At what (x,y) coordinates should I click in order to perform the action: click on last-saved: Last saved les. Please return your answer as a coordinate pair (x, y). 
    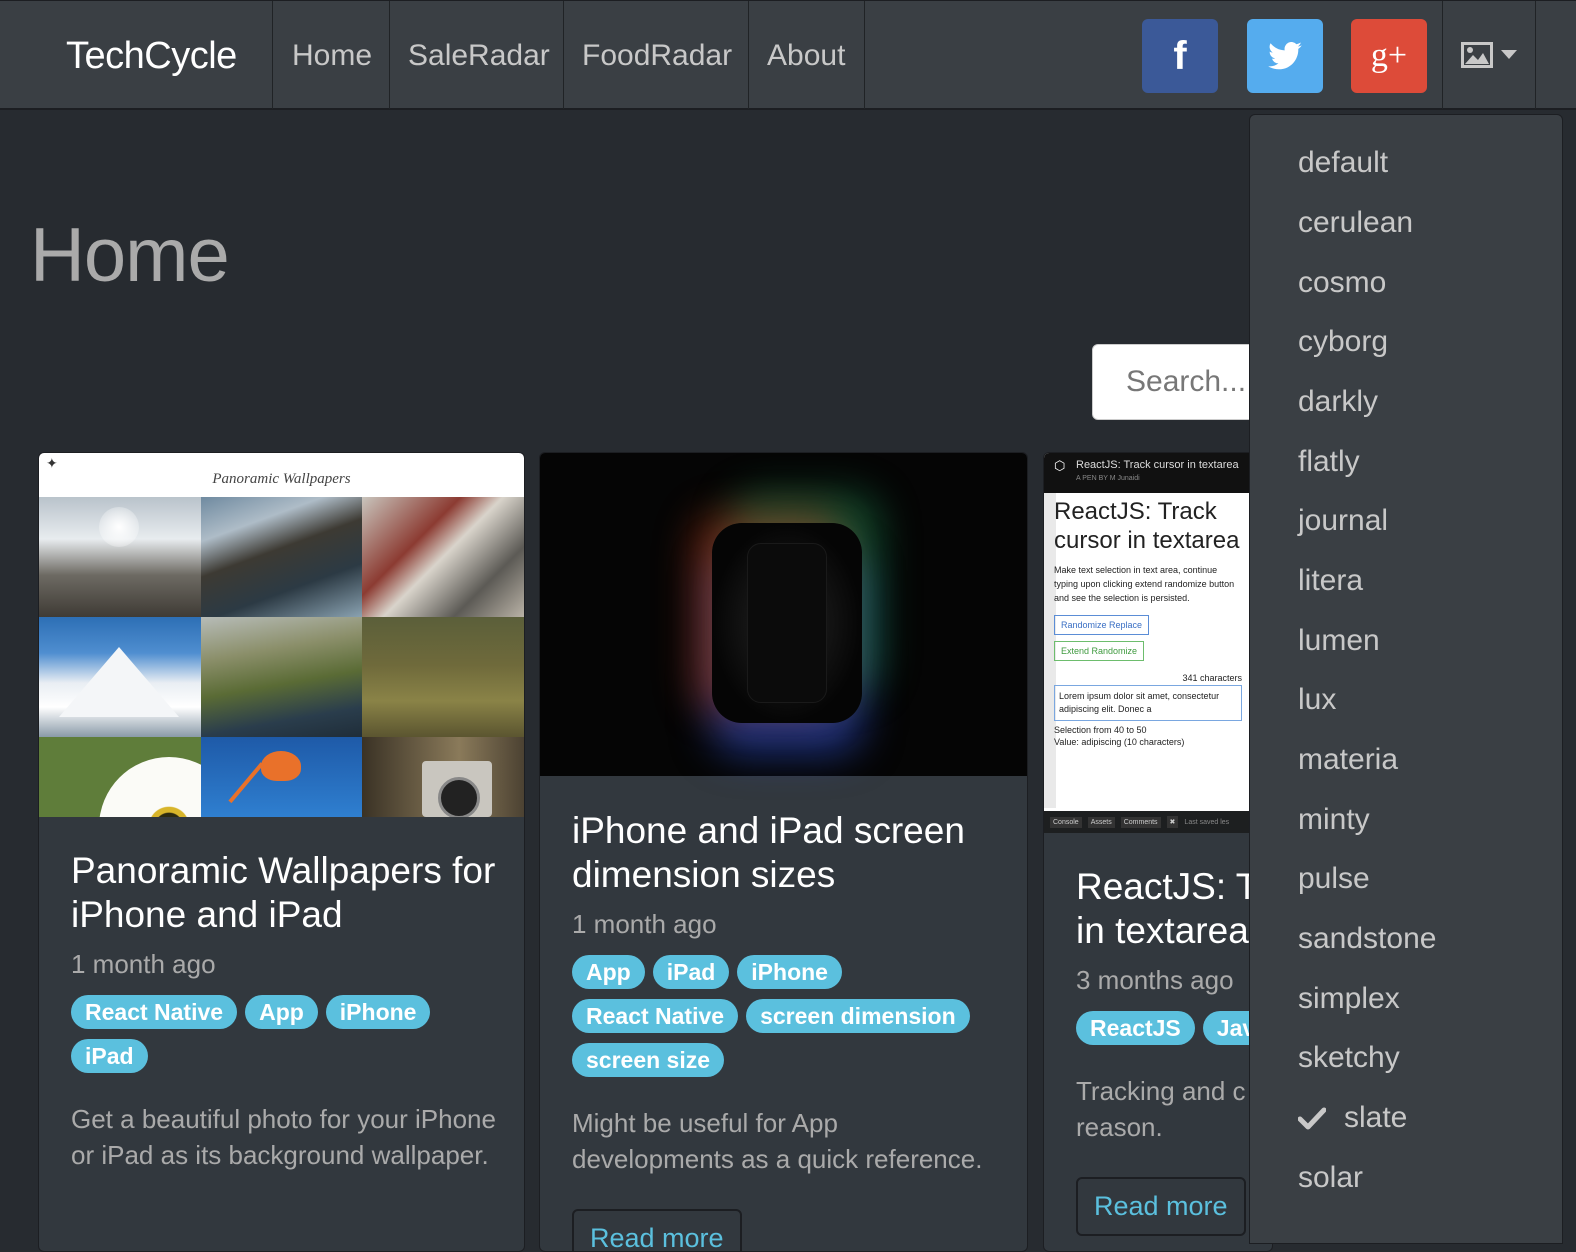
    Looking at the image, I should click on (1207, 822).